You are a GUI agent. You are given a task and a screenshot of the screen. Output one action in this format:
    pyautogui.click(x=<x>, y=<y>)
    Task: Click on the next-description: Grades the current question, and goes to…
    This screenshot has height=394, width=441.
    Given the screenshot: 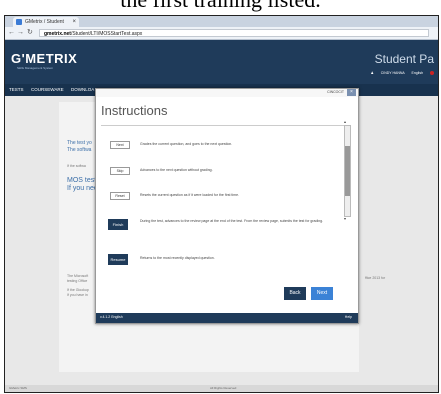 What is the action you would take?
    pyautogui.click(x=186, y=144)
    